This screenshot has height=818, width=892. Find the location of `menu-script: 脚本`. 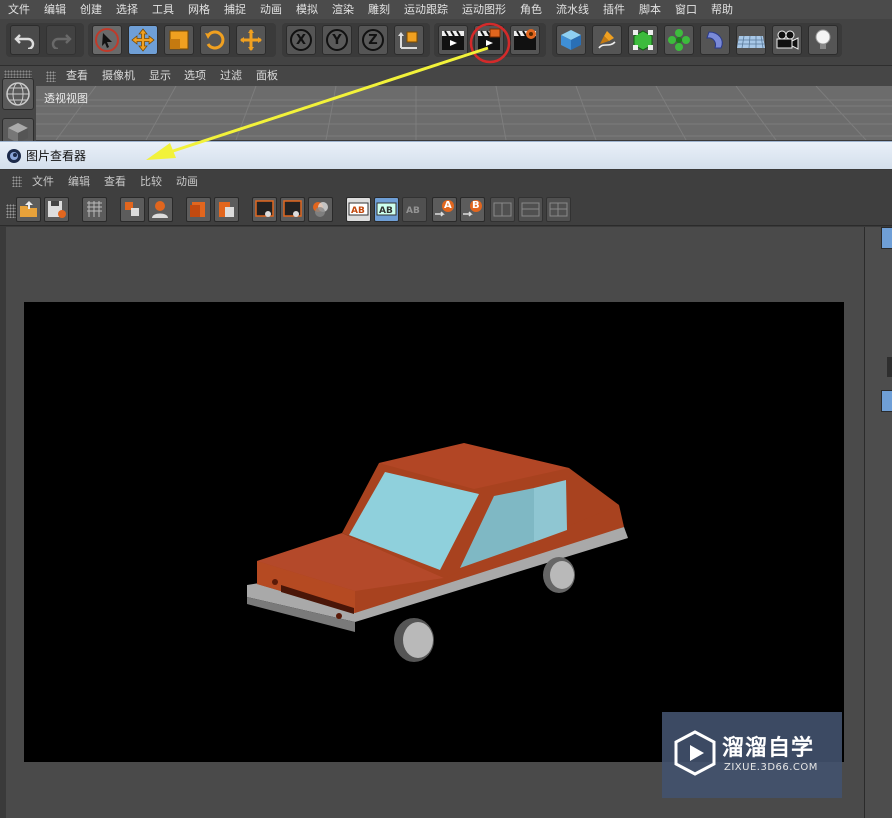

menu-script: 脚本 is located at coordinates (650, 9).